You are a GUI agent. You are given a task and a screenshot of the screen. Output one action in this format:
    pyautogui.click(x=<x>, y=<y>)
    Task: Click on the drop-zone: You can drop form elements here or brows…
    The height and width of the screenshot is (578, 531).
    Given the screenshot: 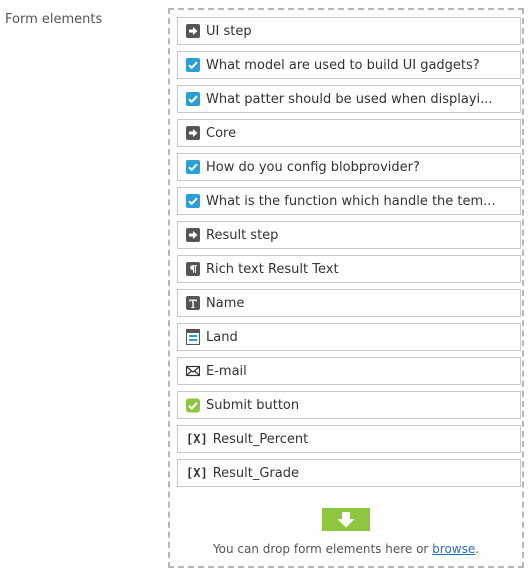 What is the action you would take?
    pyautogui.click(x=346, y=532)
    